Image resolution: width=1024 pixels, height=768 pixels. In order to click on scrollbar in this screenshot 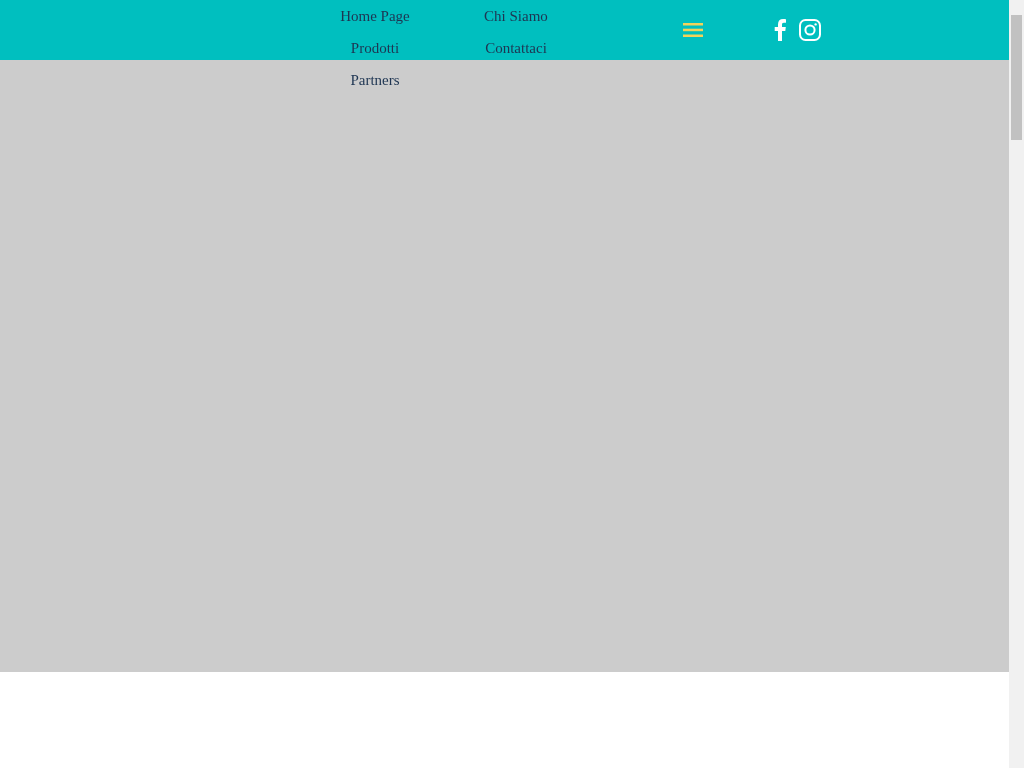, I will do `click(1016, 384)`.